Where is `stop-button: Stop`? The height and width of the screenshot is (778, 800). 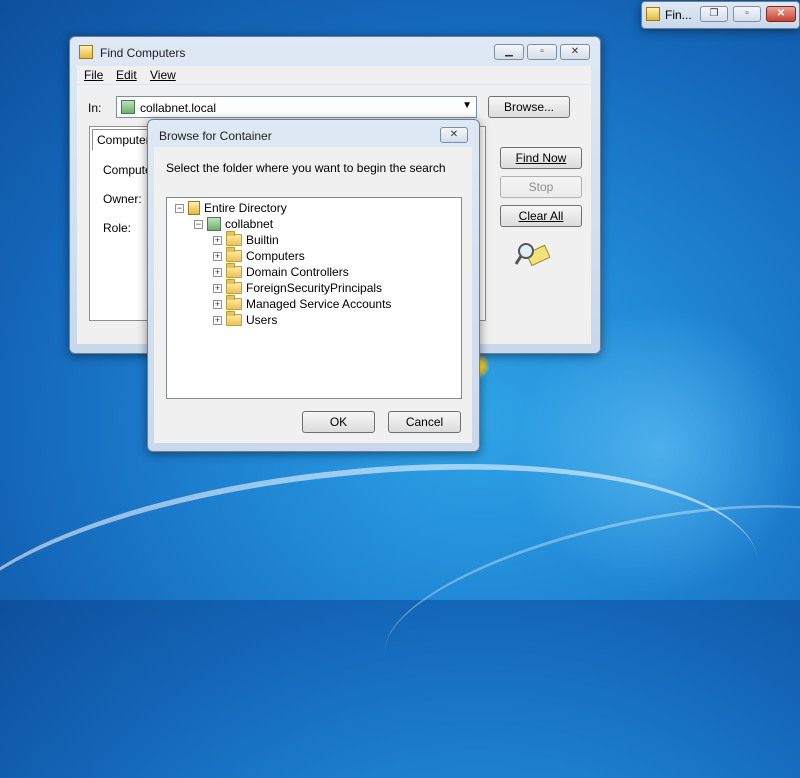
stop-button: Stop is located at coordinates (541, 187).